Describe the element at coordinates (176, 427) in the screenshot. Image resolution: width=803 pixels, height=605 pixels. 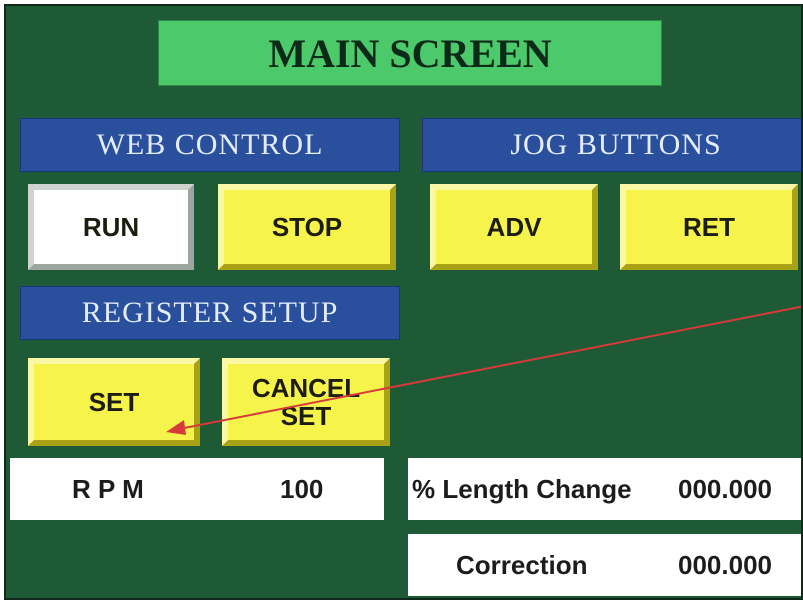
I see `annotation-arrow-head` at that location.